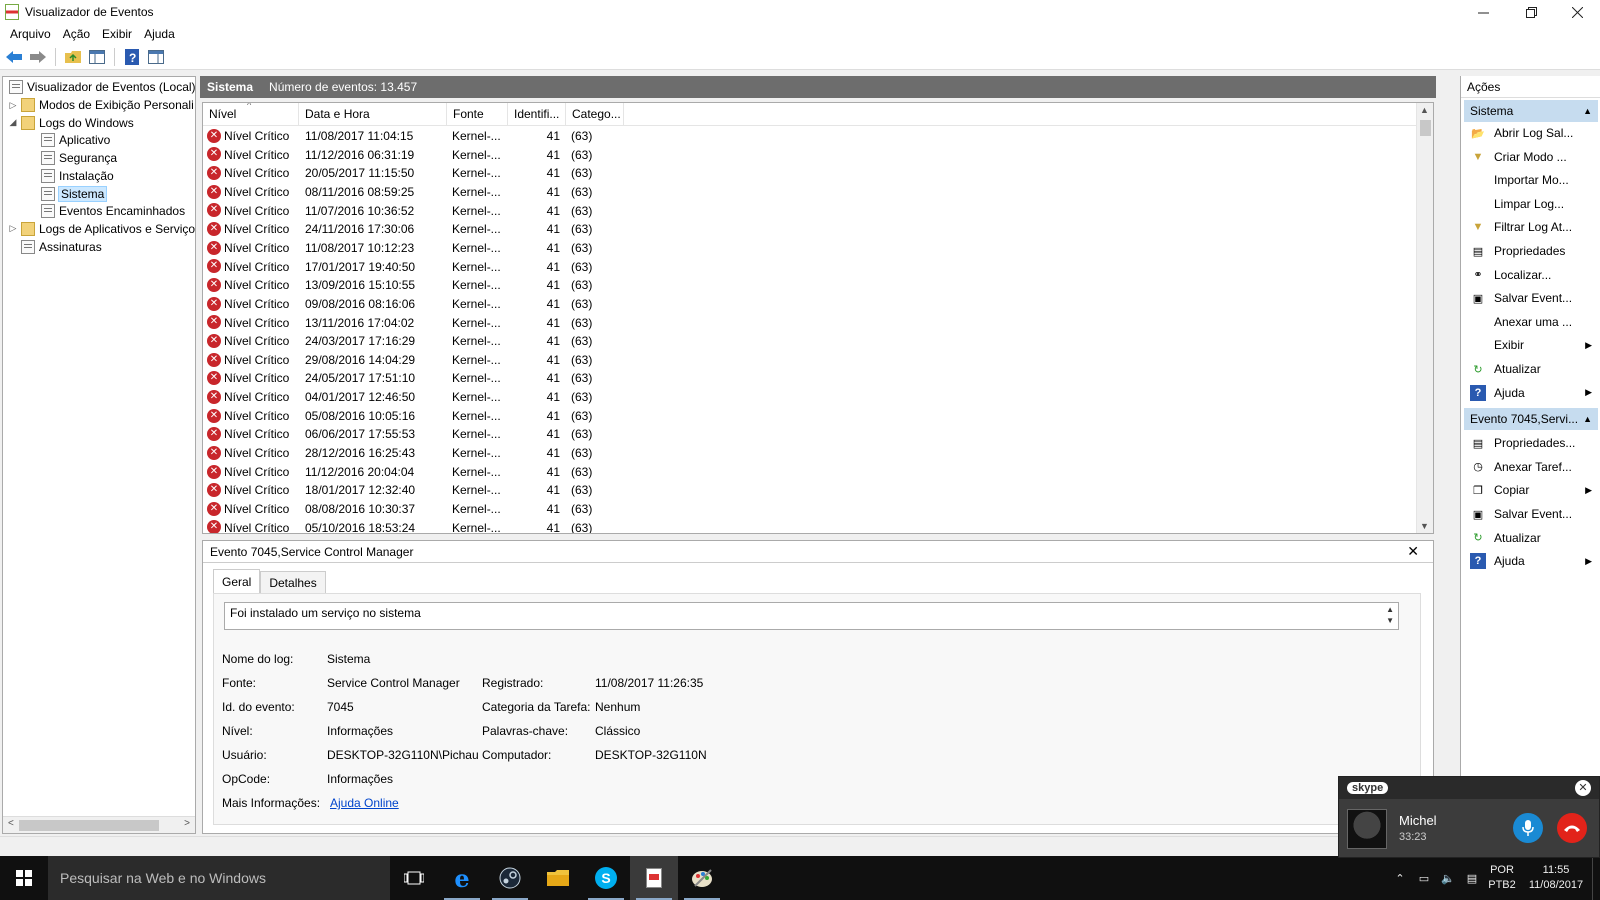  What do you see at coordinates (1424, 110) in the screenshot?
I see `scroll-up-icon: ▲` at bounding box center [1424, 110].